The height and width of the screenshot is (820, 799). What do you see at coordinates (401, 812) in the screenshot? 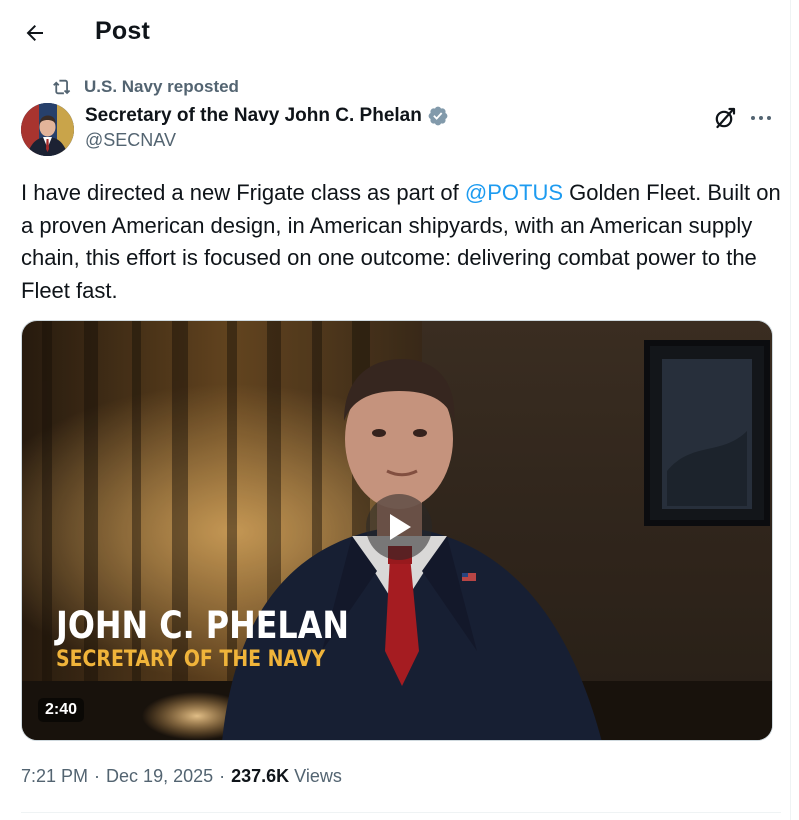
I see `divider` at bounding box center [401, 812].